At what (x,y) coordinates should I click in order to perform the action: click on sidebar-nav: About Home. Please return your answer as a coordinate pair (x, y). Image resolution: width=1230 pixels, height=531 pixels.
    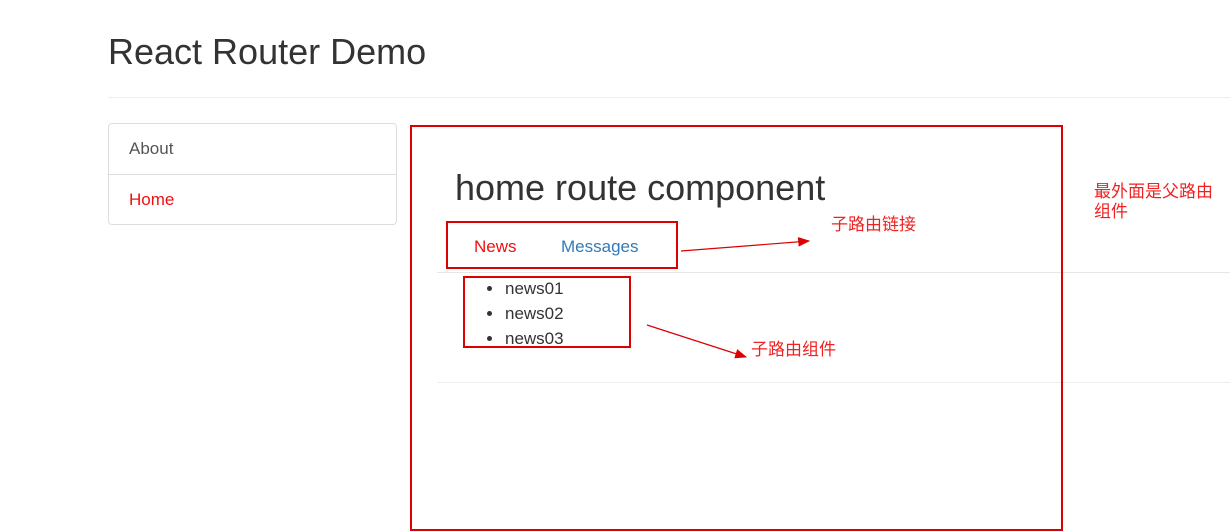
    Looking at the image, I should click on (252, 174).